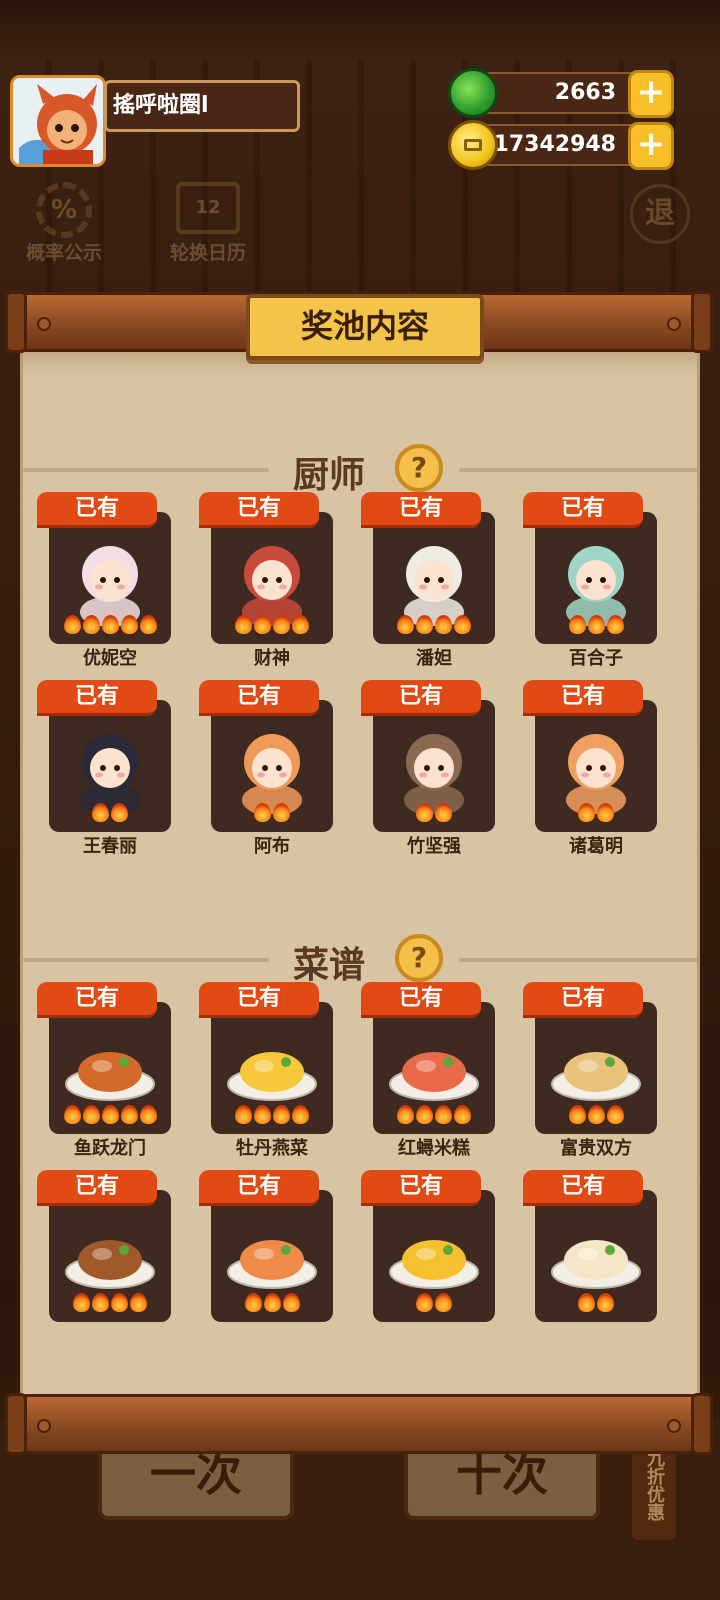 This screenshot has width=720, height=1600. I want to click on chef-card: 已有 竹坚强, so click(428, 768).